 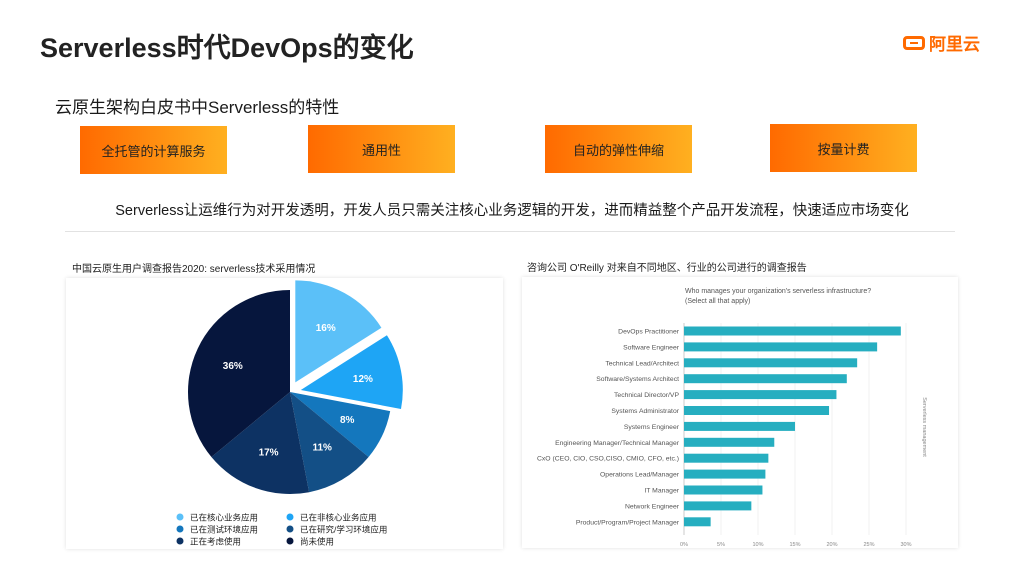 What do you see at coordinates (651, 347) in the screenshot?
I see `bar-category-label: Software Engineer` at bounding box center [651, 347].